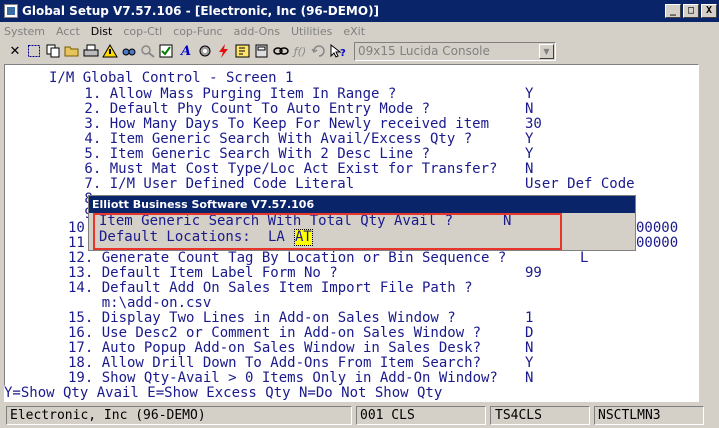 The height and width of the screenshot is (428, 719). What do you see at coordinates (110, 51) in the screenshot?
I see `alert-icon` at bounding box center [110, 51].